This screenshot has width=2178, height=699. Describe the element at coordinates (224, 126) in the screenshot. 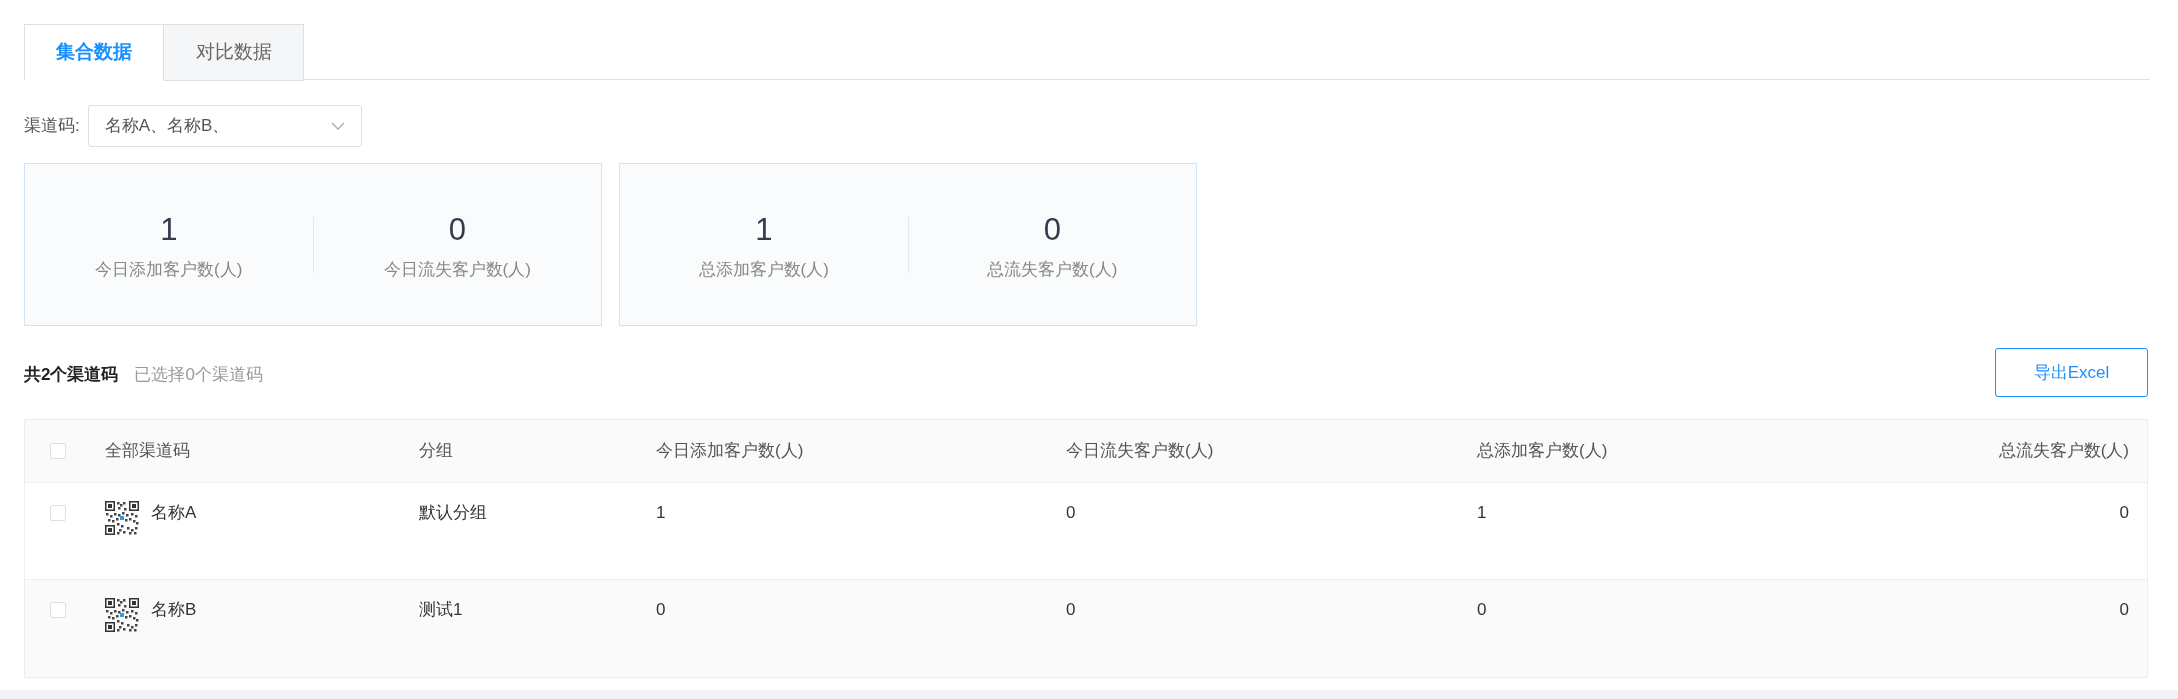

I see `channel-select: 名称A、名称B、` at that location.